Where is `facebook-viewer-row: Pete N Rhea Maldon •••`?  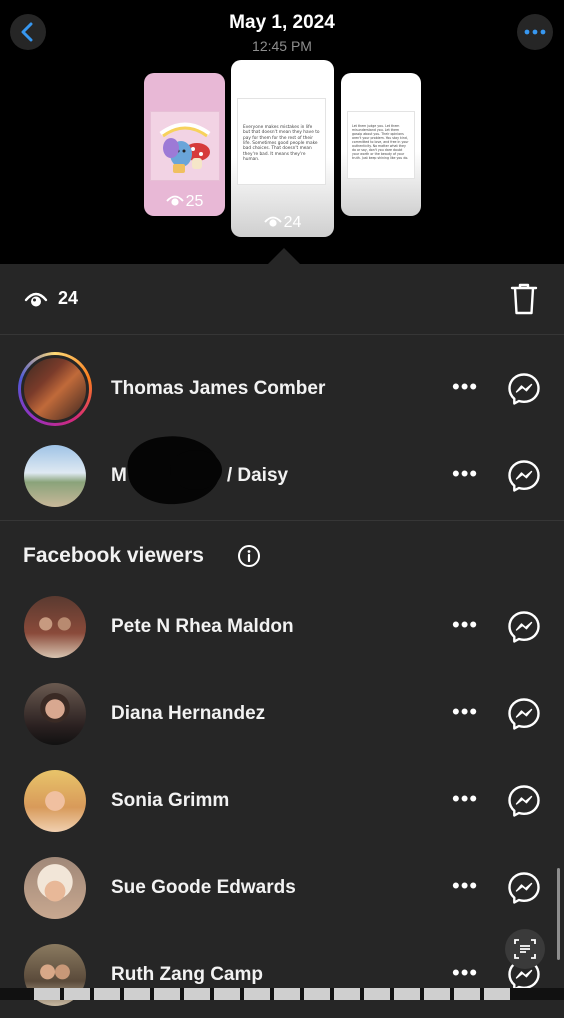
facebook-viewer-row: Pete N Rhea Maldon ••• is located at coordinates (282, 627).